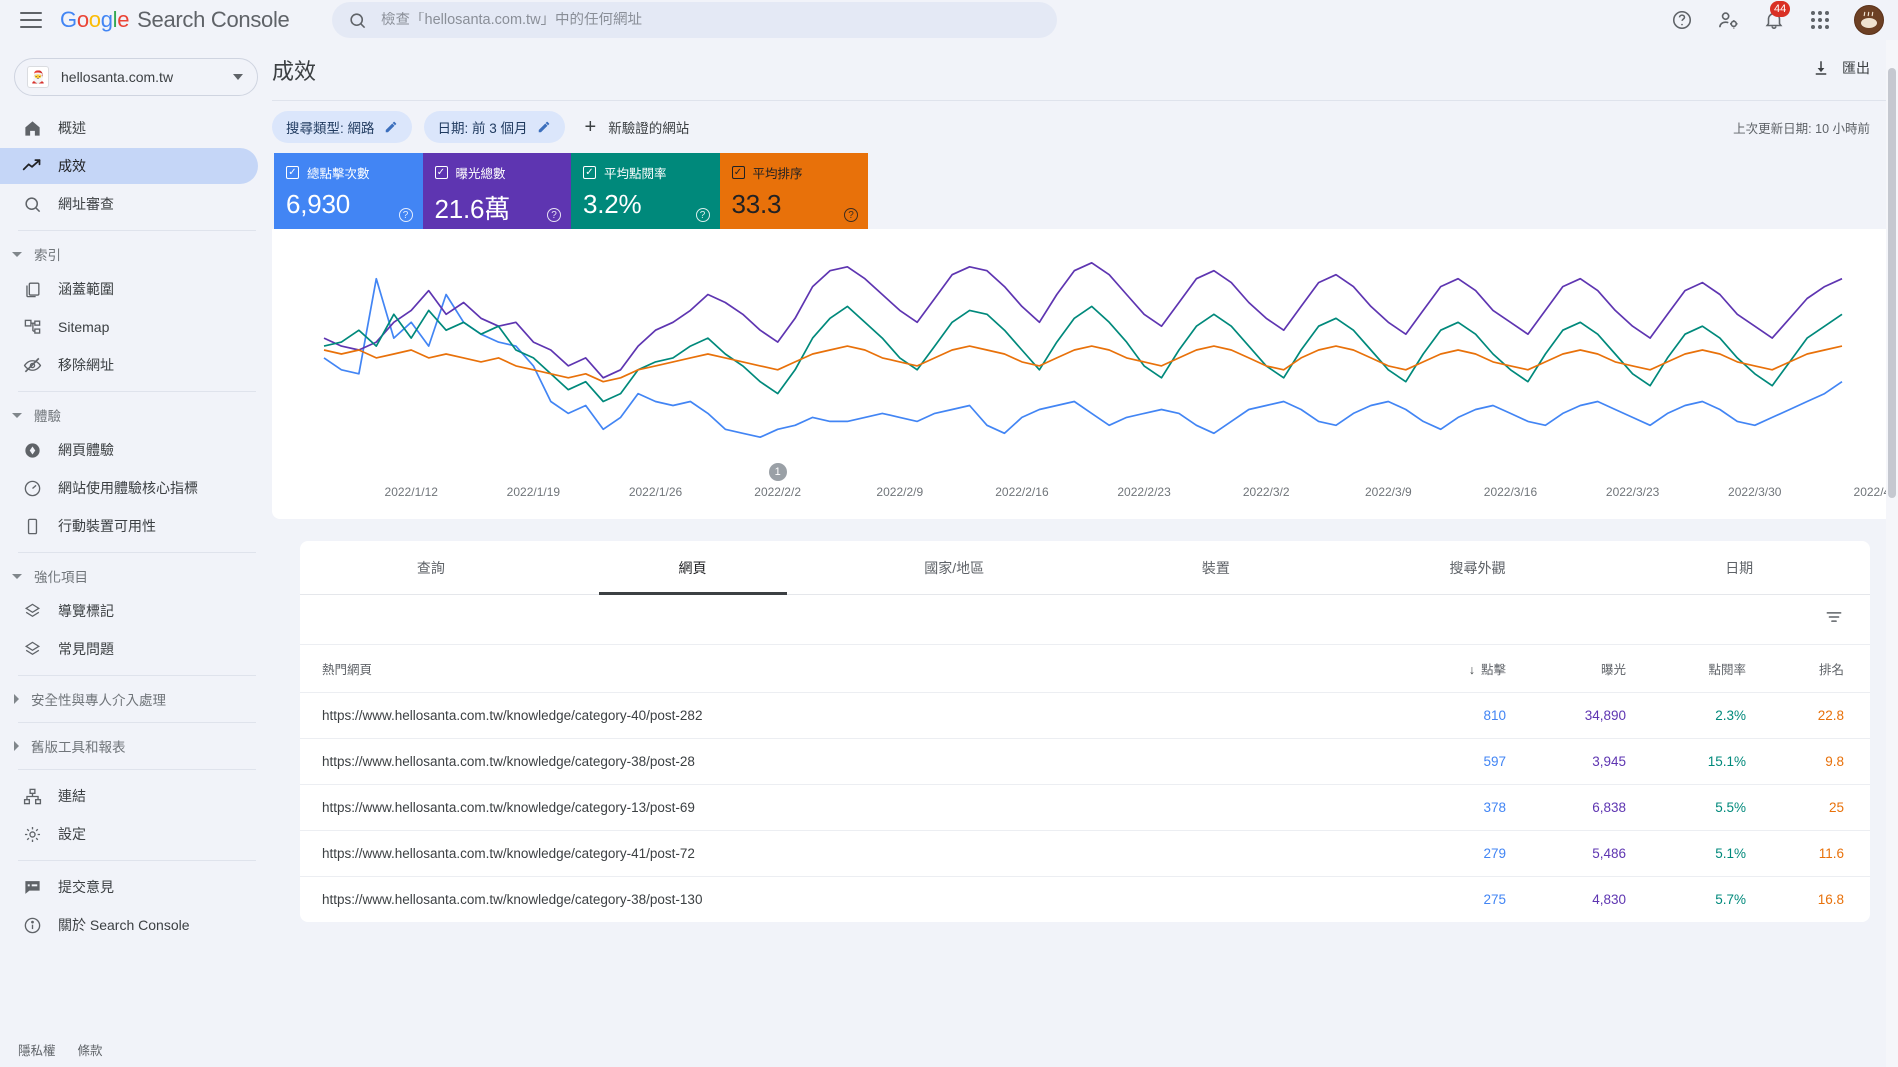 The width and height of the screenshot is (1898, 1067). I want to click on sidebar-item-label: 連結, so click(72, 796).